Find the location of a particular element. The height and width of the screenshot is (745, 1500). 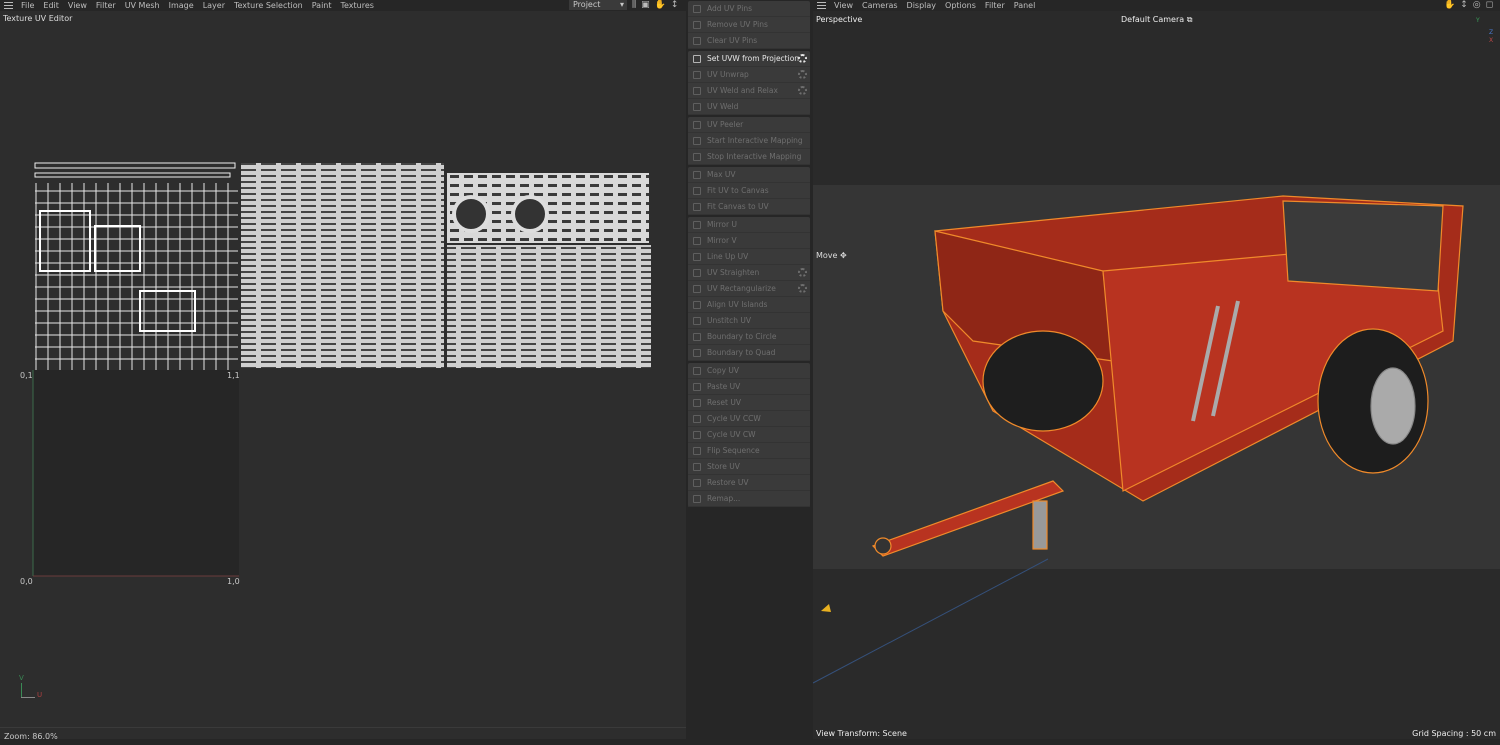

menu-paint: Paint is located at coordinates (322, 5).